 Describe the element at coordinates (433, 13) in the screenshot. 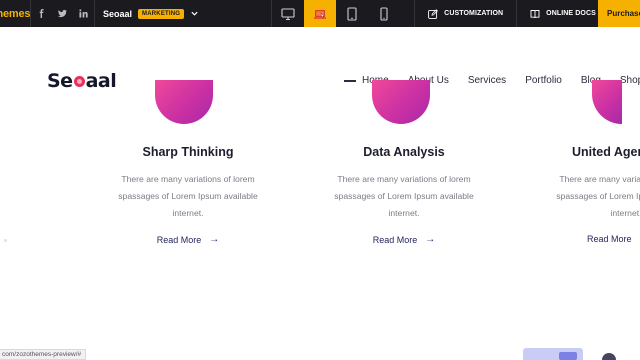

I see `edit-icon` at that location.